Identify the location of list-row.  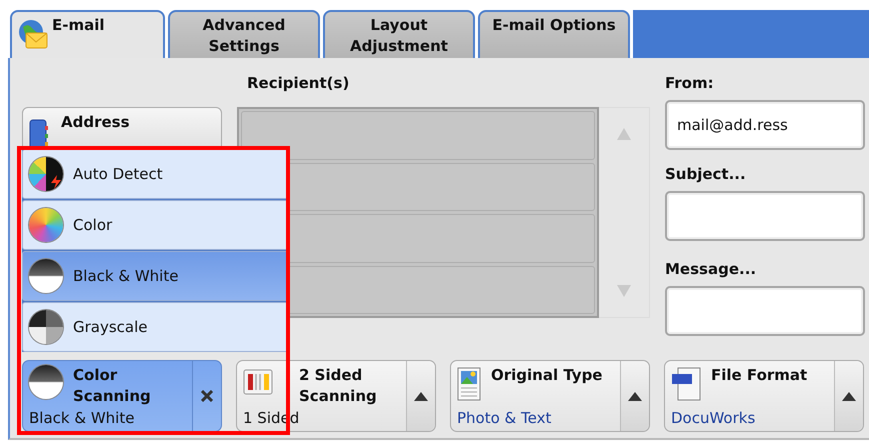
(418, 135).